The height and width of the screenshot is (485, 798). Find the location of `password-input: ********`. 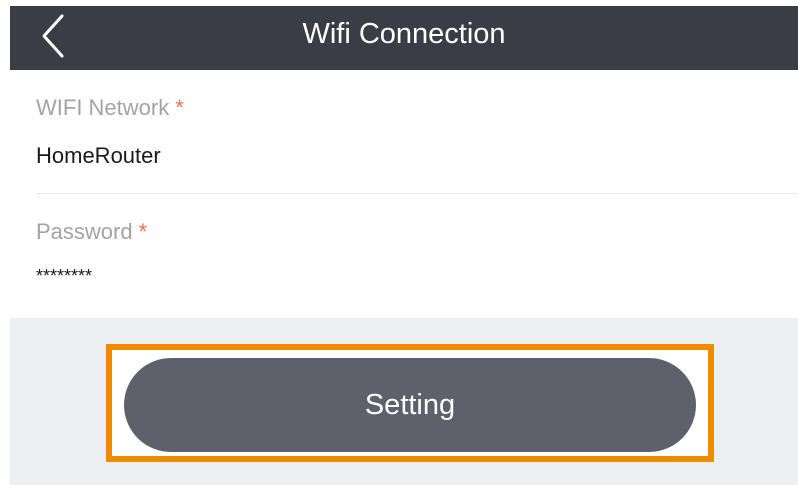

password-input: ******** is located at coordinates (386, 276).